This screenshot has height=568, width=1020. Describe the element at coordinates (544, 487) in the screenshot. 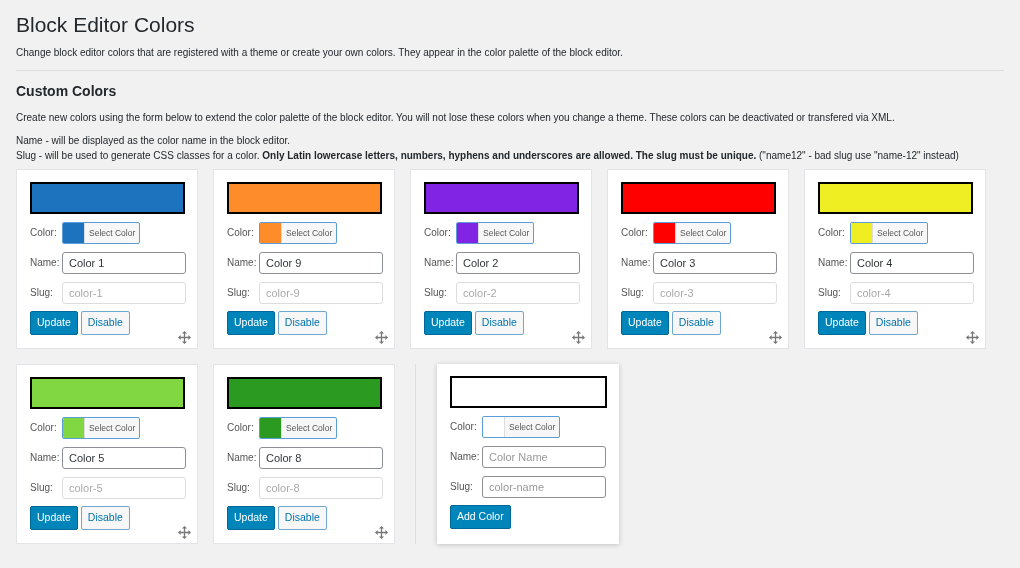

I see `slug-field: color-name` at that location.